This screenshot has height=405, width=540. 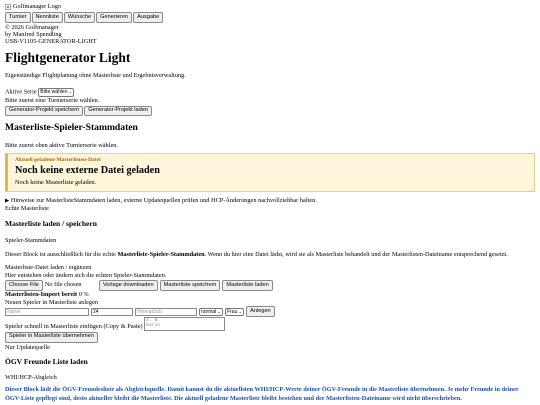 What do you see at coordinates (148, 17) in the screenshot?
I see `nav-button-ausgabe: Ausgabe` at bounding box center [148, 17].